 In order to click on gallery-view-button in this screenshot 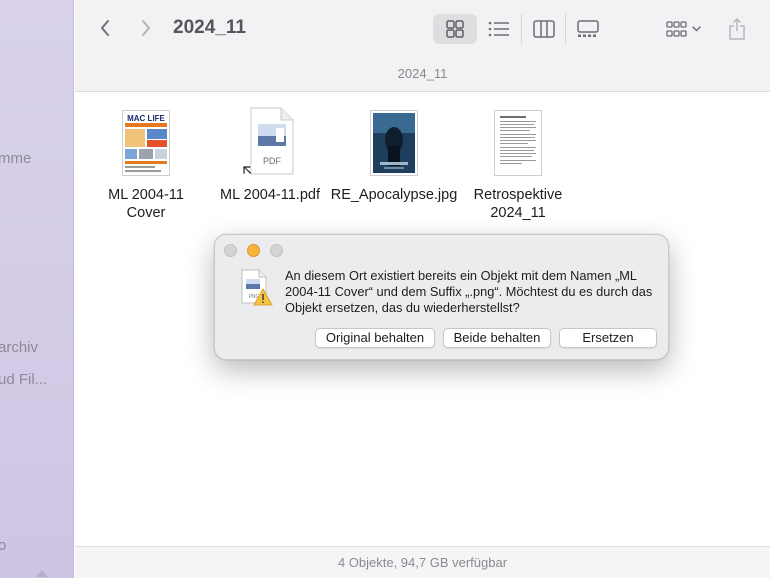, I will do `click(587, 29)`.